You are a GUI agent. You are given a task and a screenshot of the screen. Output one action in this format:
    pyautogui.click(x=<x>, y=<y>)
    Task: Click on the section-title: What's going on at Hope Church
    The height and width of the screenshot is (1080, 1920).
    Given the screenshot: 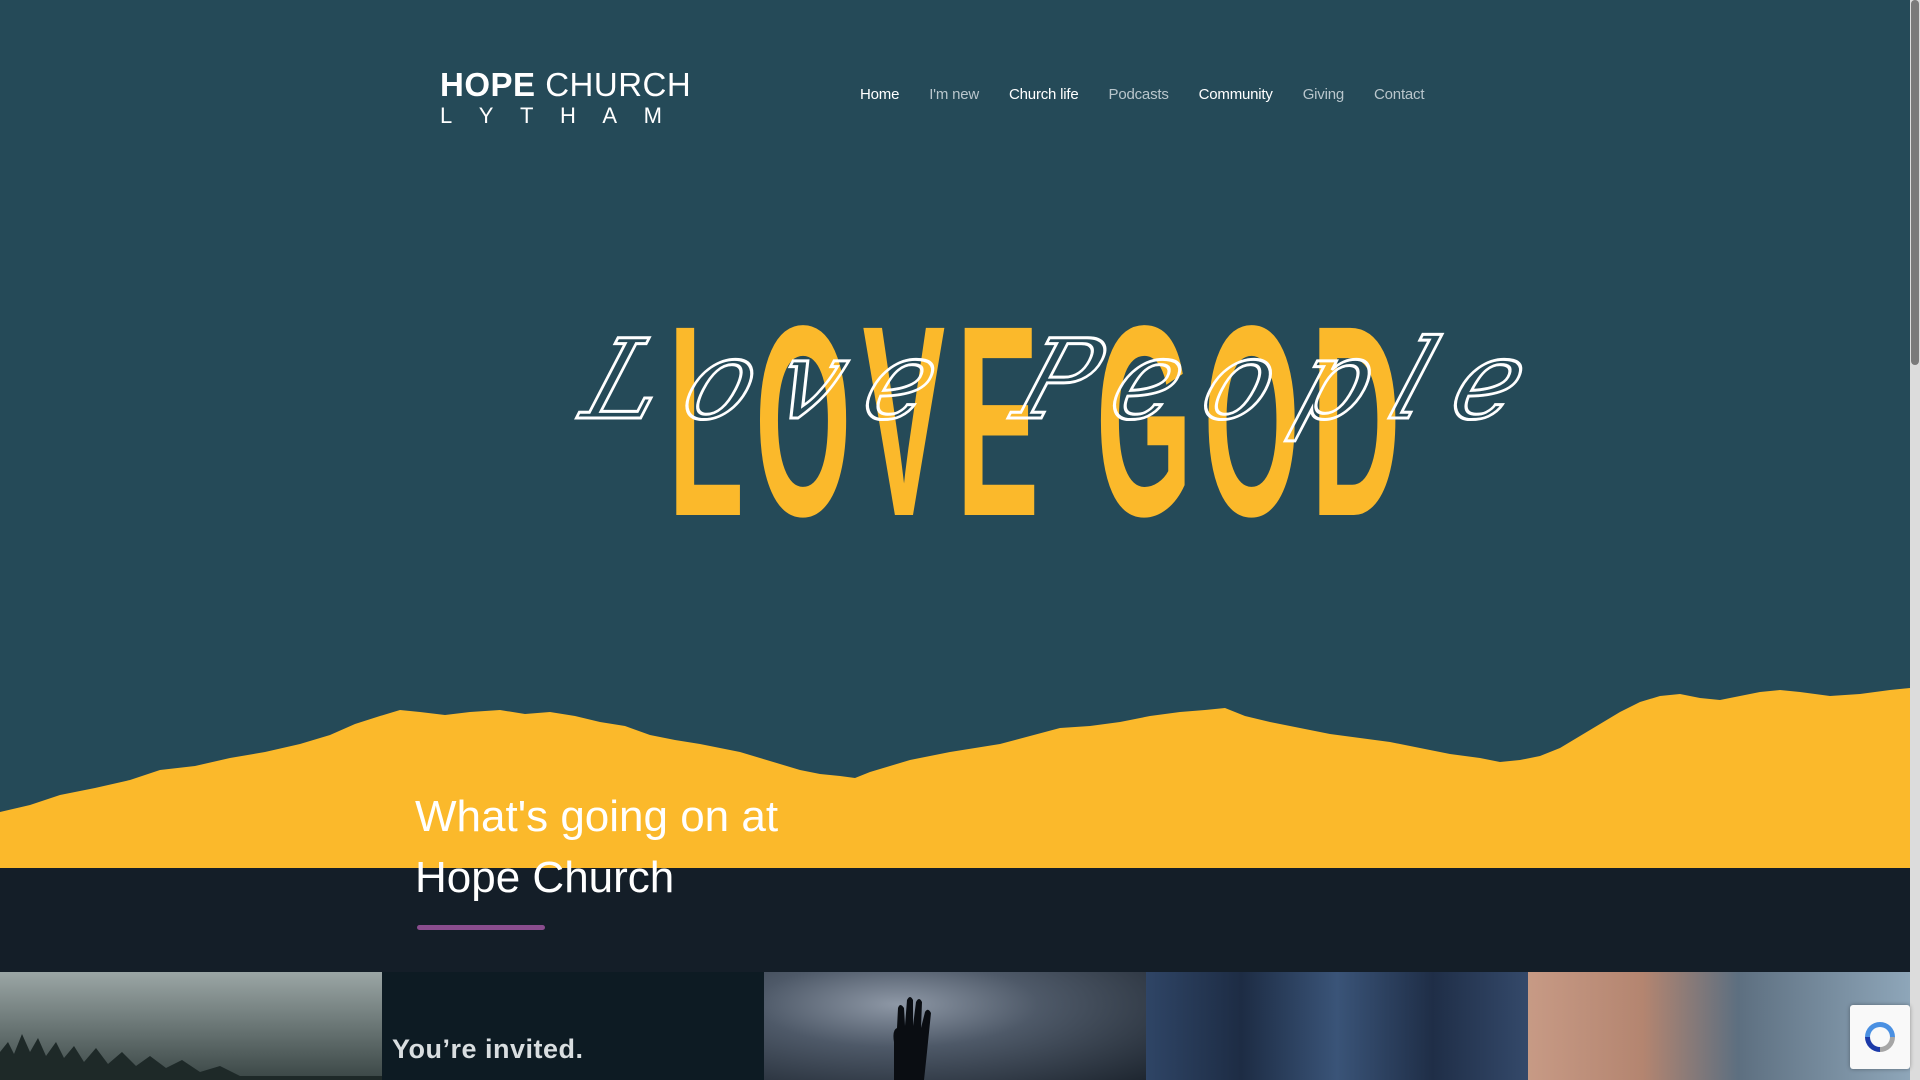 What is the action you would take?
    pyautogui.click(x=597, y=847)
    